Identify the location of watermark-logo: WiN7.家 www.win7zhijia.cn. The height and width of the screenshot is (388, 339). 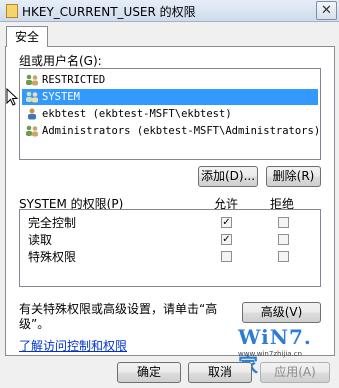
(284, 351).